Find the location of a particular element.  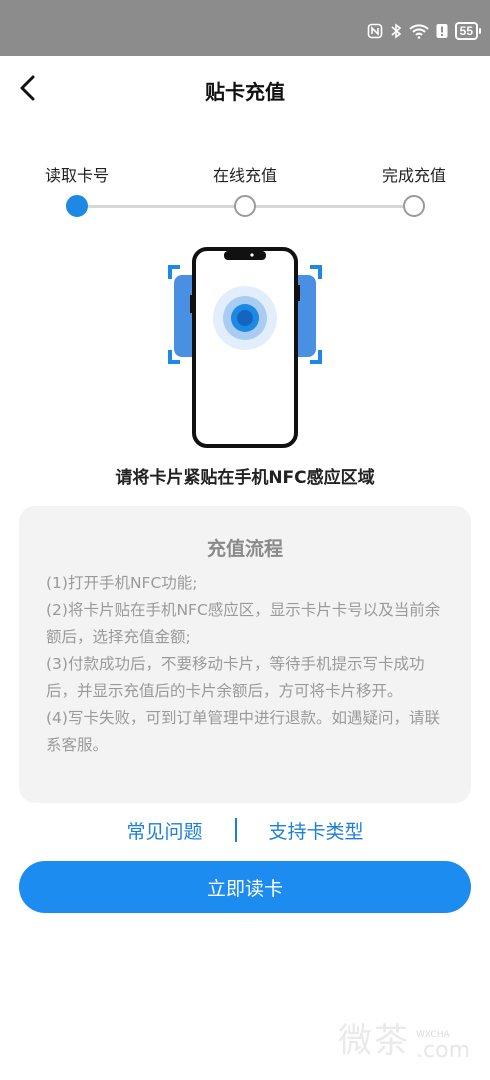

nfc-instruction: 请将卡片紧贴在手机NFC感应区域 is located at coordinates (245, 478).